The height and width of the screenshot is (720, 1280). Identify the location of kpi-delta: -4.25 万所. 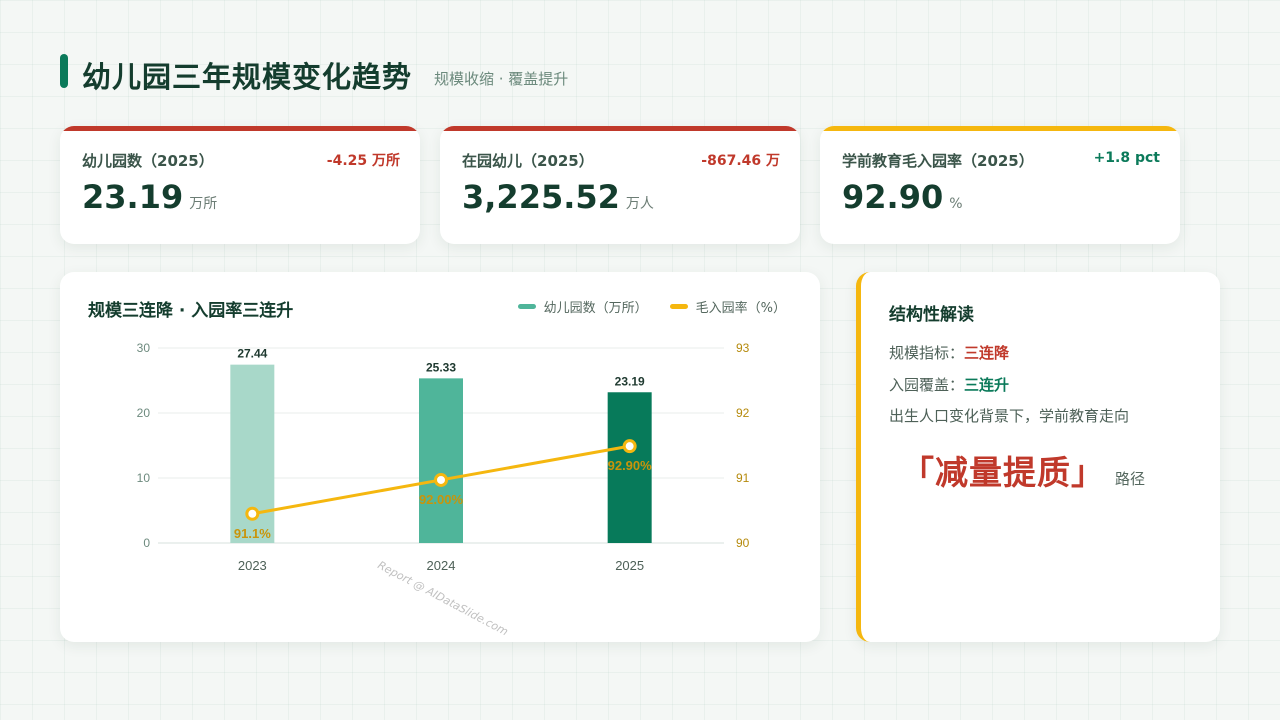
(363, 161).